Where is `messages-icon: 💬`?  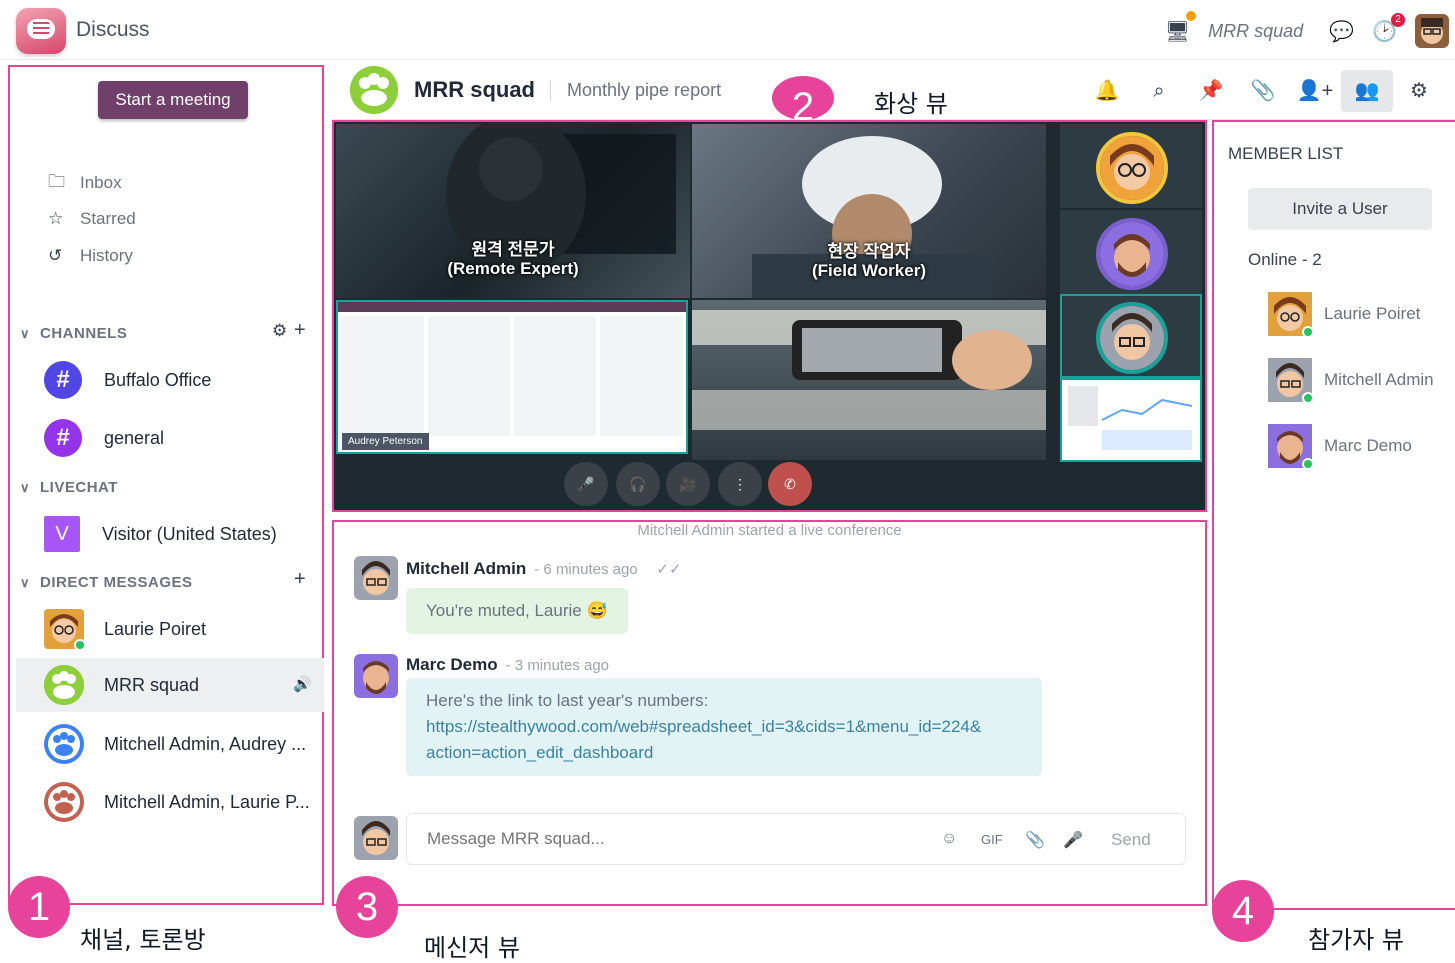 messages-icon: 💬 is located at coordinates (1341, 31).